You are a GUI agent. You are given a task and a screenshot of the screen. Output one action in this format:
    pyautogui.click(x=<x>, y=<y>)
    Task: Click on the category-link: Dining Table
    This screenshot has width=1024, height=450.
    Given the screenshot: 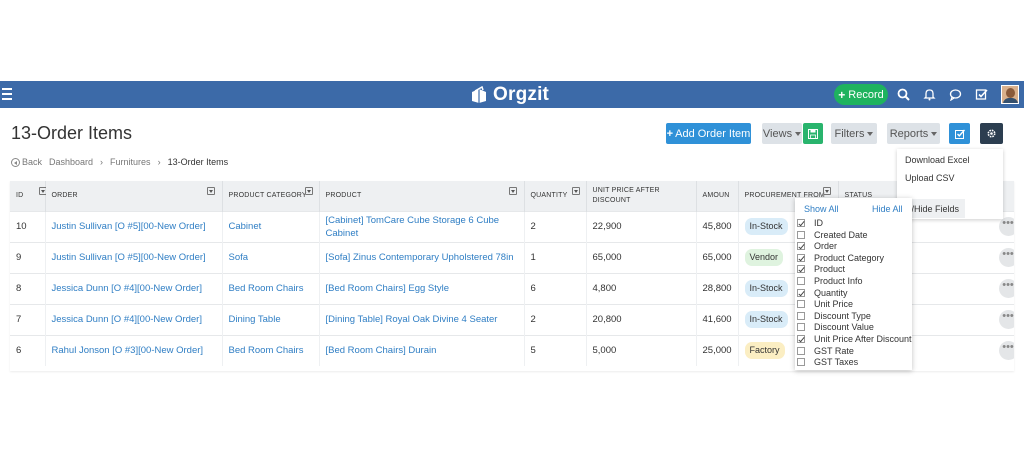 What is the action you would take?
    pyautogui.click(x=255, y=319)
    